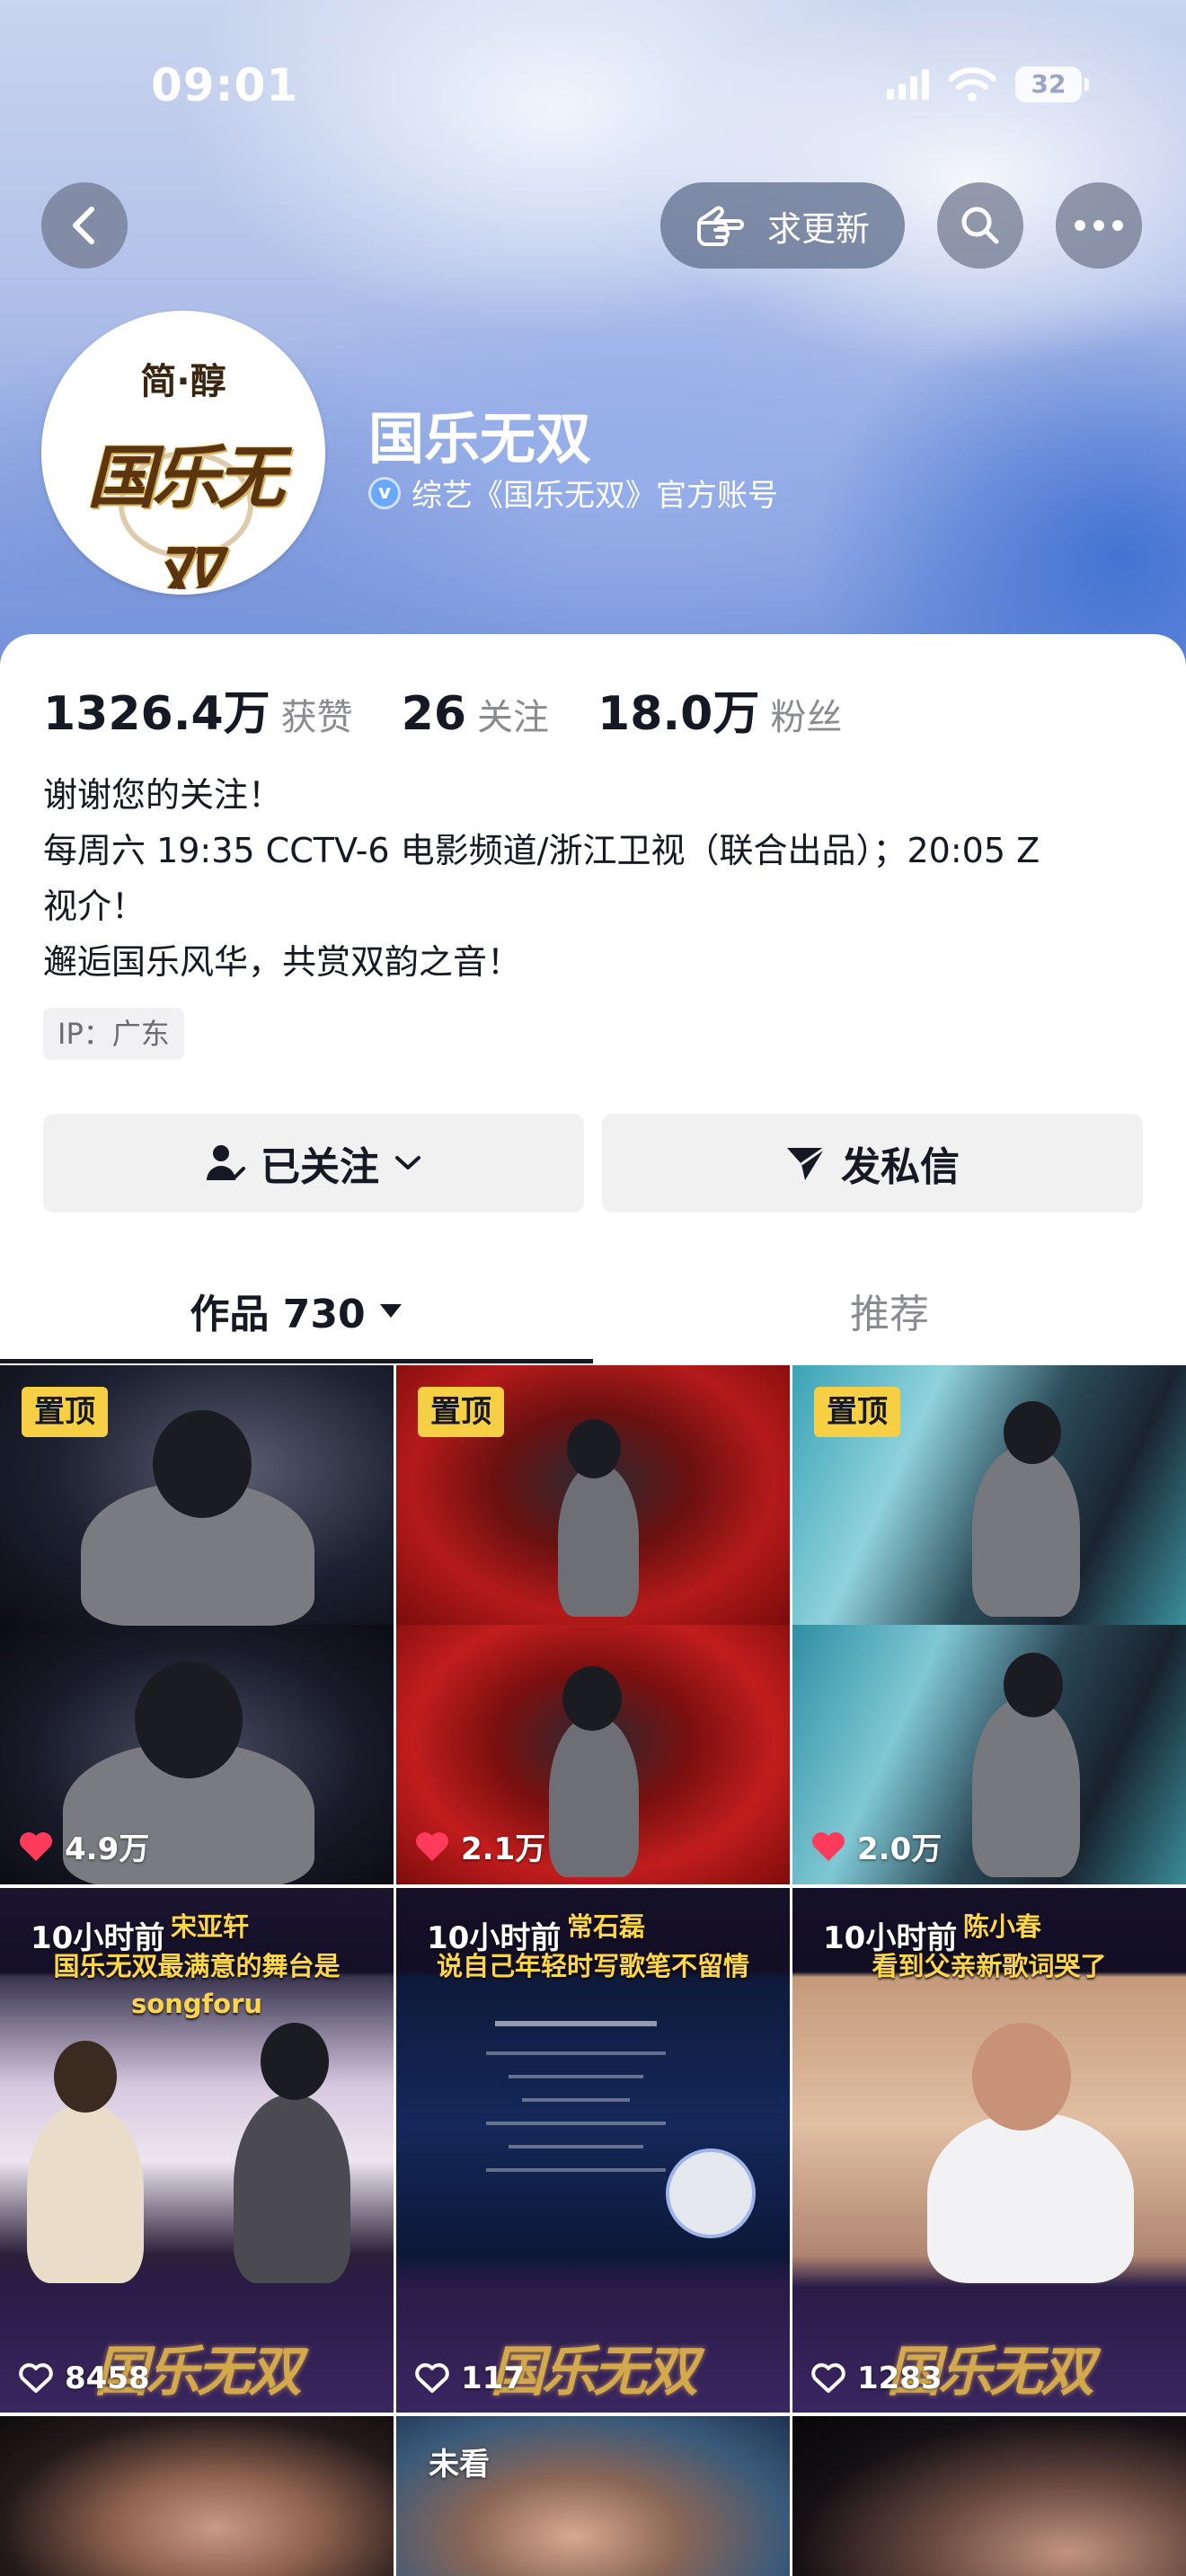  Describe the element at coordinates (94, 906) in the screenshot. I see `bio-line: 视介！` at that location.